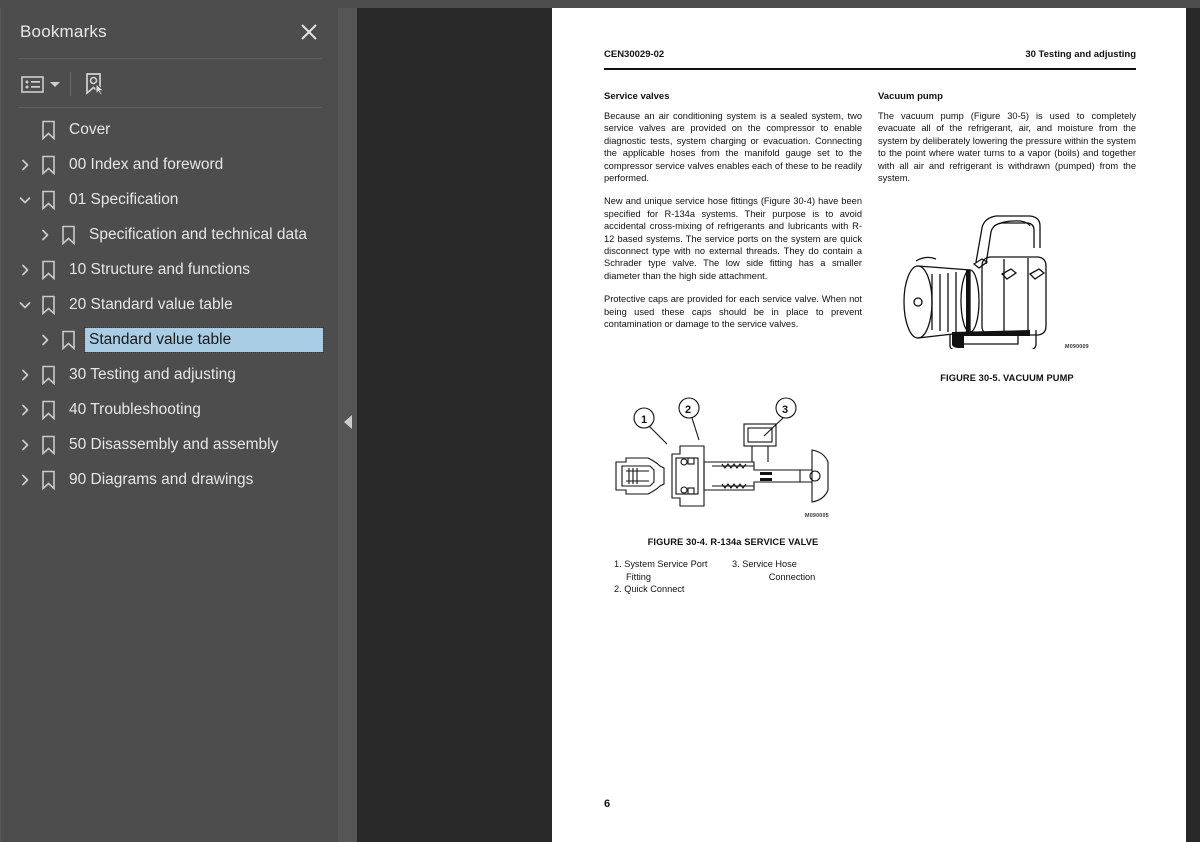 Image resolution: width=1200 pixels, height=842 pixels. I want to click on page-header: CEN30029-02 30 Testing and adjusting, so click(870, 54).